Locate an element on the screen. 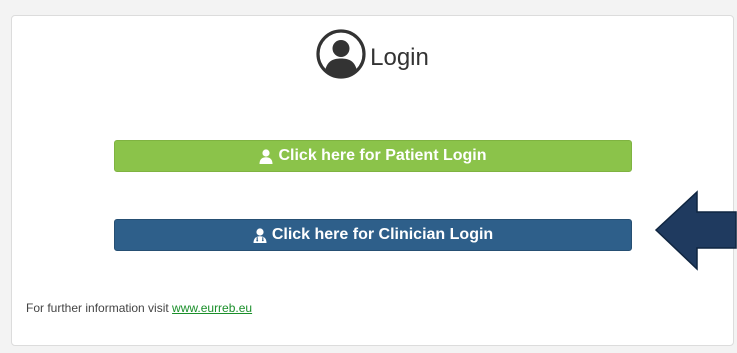 The height and width of the screenshot is (353, 737). patient-login-label: Click here for Patient Login is located at coordinates (382, 155).